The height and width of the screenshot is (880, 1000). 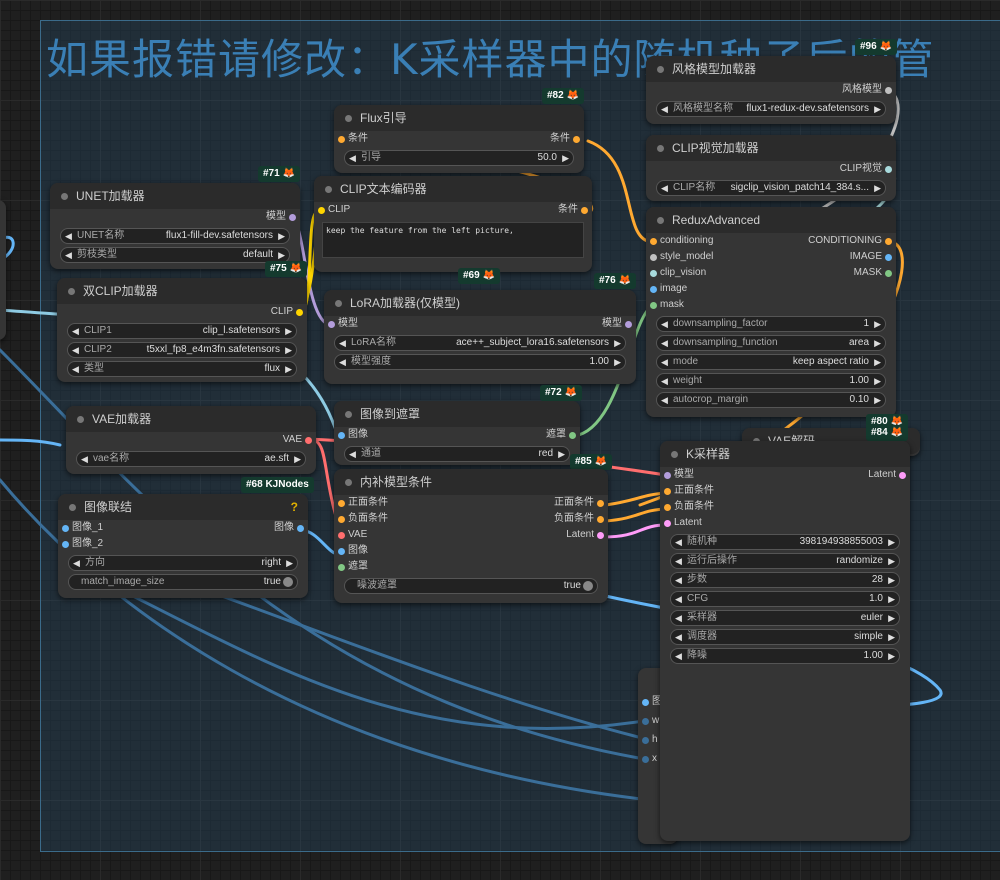 What do you see at coordinates (650, 721) in the screenshot?
I see `input-width: w` at bounding box center [650, 721].